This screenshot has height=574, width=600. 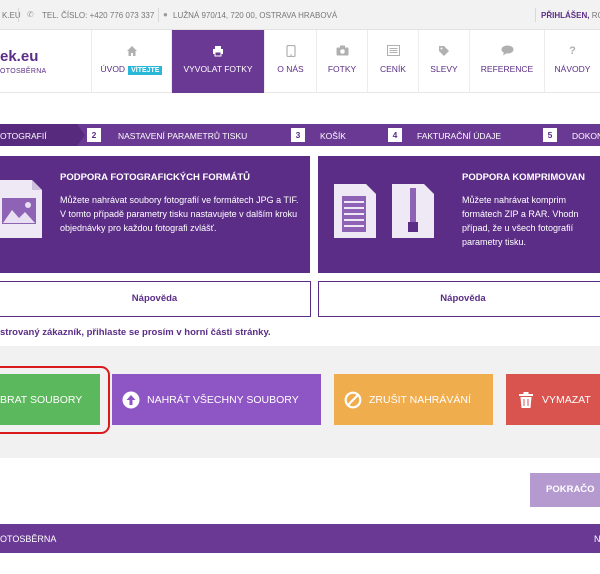 I want to click on login-status: PŘIHLÁŠEN, ROI, so click(x=570, y=15).